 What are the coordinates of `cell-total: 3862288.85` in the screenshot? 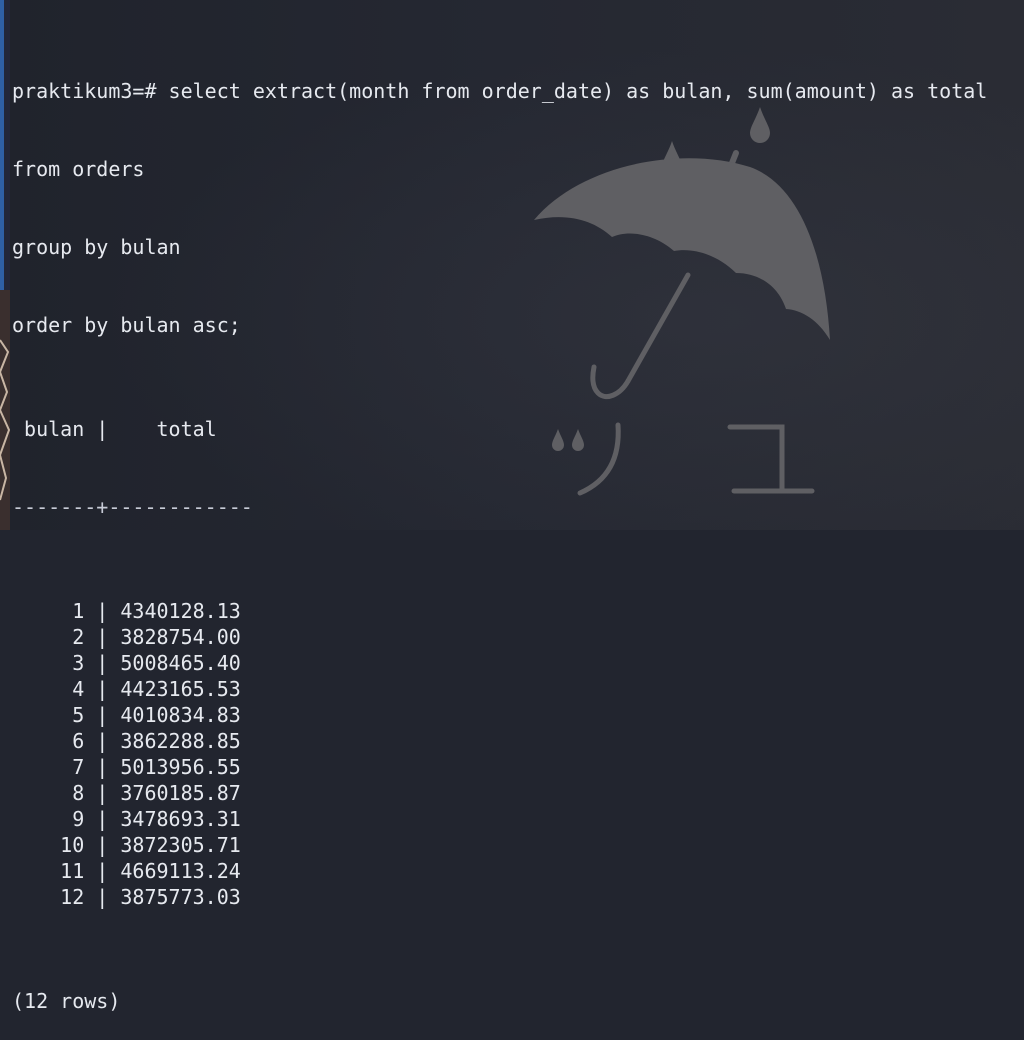 It's located at (180, 741).